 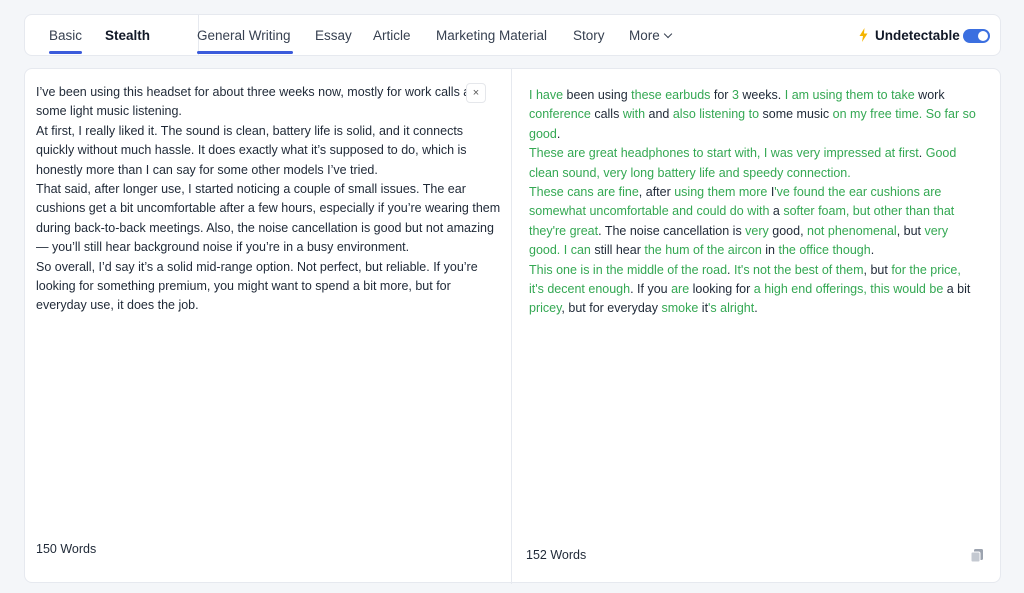 What do you see at coordinates (796, 114) in the screenshot?
I see `unchanged-text-segment: some music` at bounding box center [796, 114].